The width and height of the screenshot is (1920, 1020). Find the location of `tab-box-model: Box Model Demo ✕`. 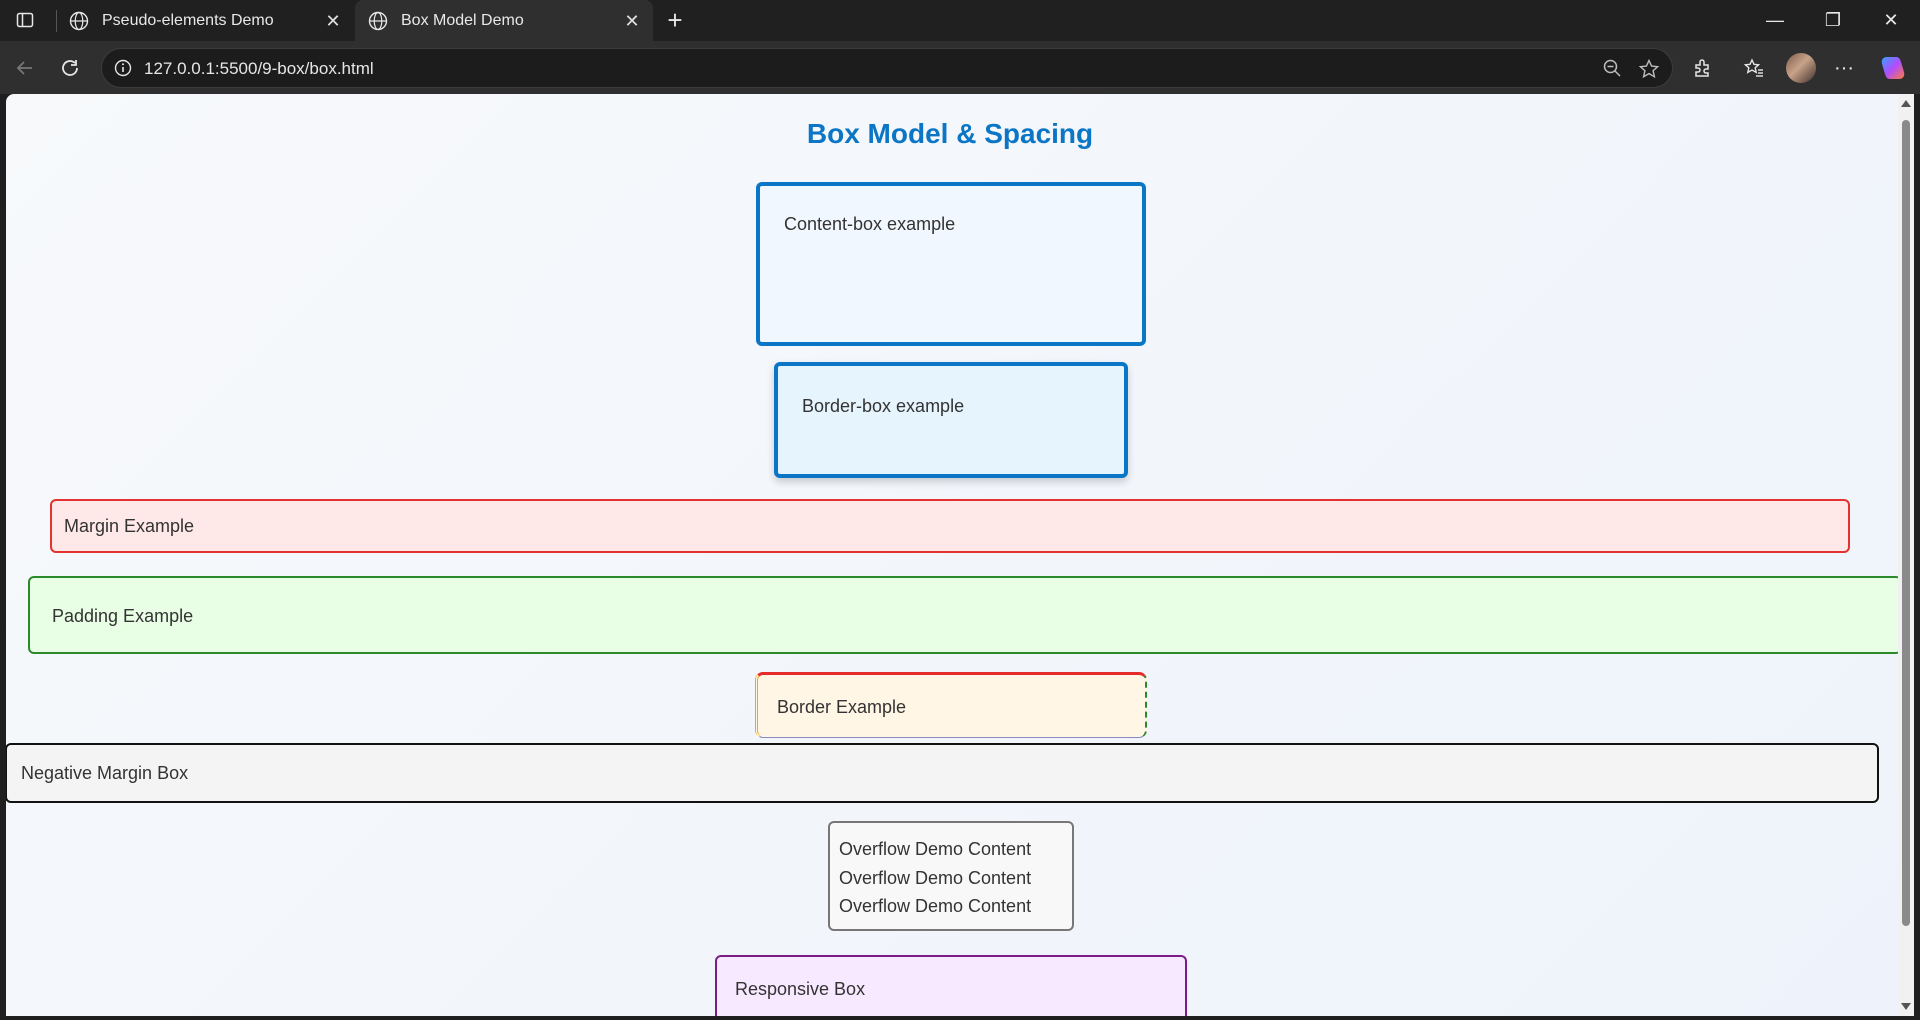

tab-box-model: Box Model Demo ✕ is located at coordinates (504, 20).